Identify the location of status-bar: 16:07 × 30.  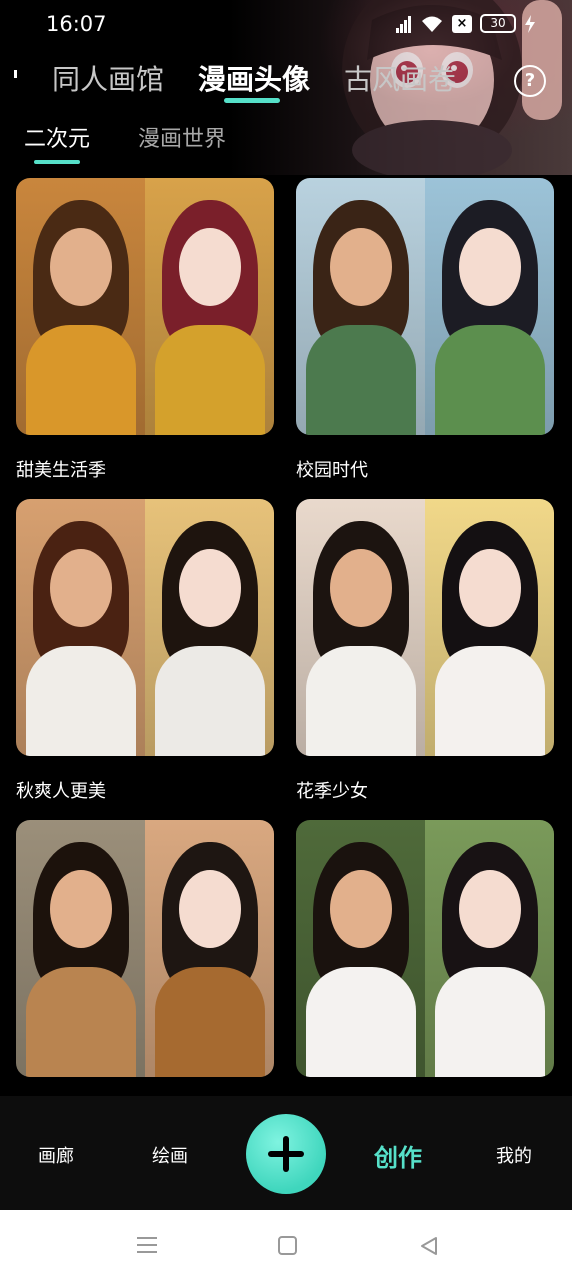
(286, 26).